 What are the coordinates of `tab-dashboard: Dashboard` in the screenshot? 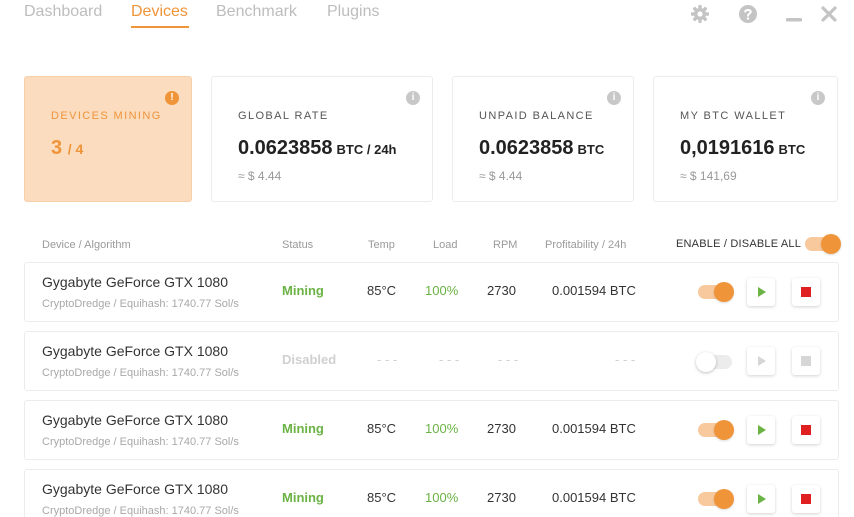 It's located at (63, 12).